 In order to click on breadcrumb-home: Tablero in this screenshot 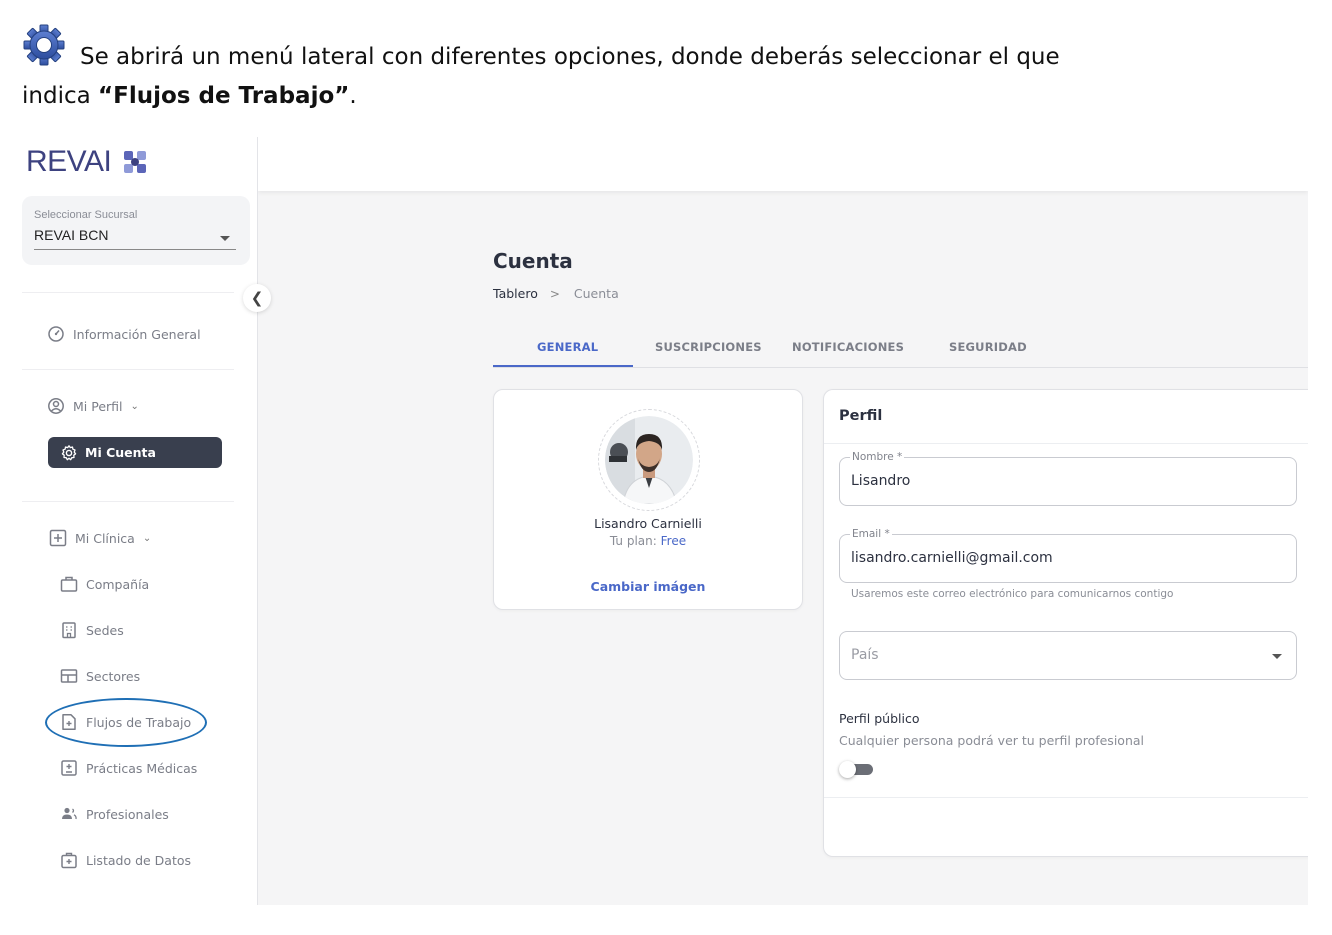, I will do `click(515, 293)`.